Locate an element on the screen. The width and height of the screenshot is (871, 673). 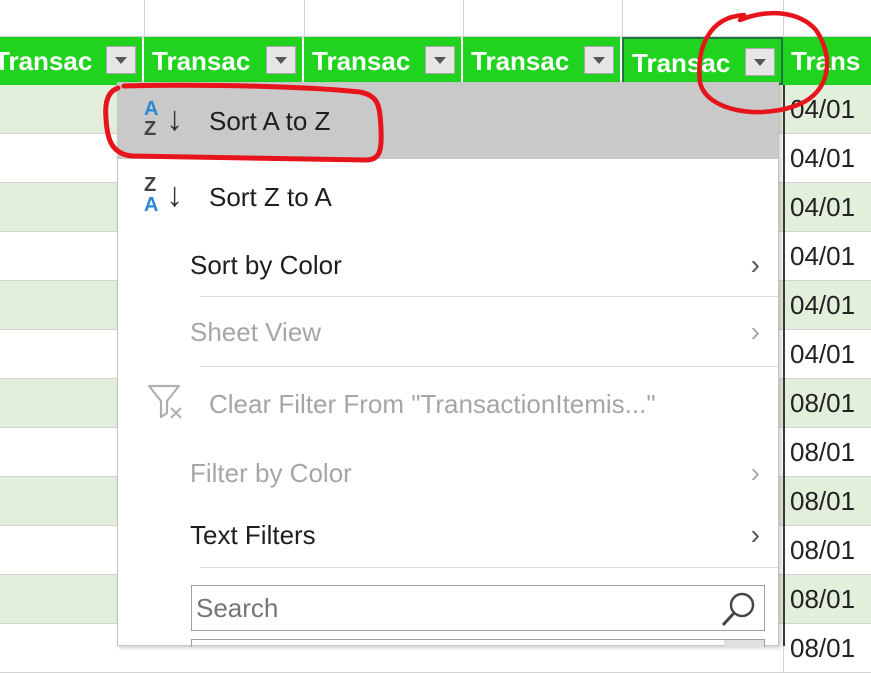
sort-ascending-icon: A Z ↓ is located at coordinates (167, 121).